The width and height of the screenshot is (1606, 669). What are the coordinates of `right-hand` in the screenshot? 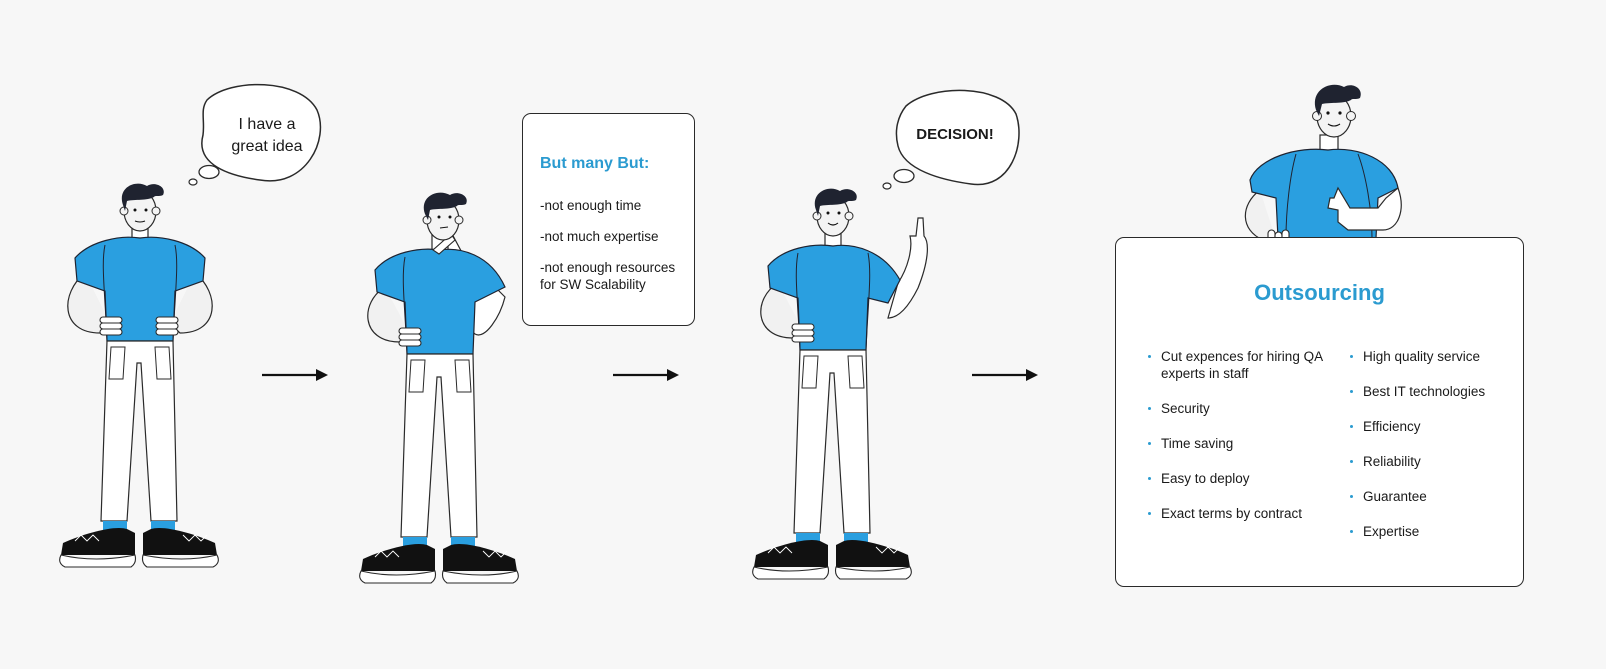 It's located at (167, 326).